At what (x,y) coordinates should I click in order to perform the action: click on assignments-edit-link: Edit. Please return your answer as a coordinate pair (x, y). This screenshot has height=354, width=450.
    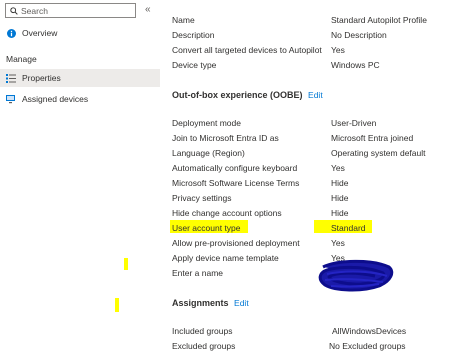
    Looking at the image, I should click on (241, 303).